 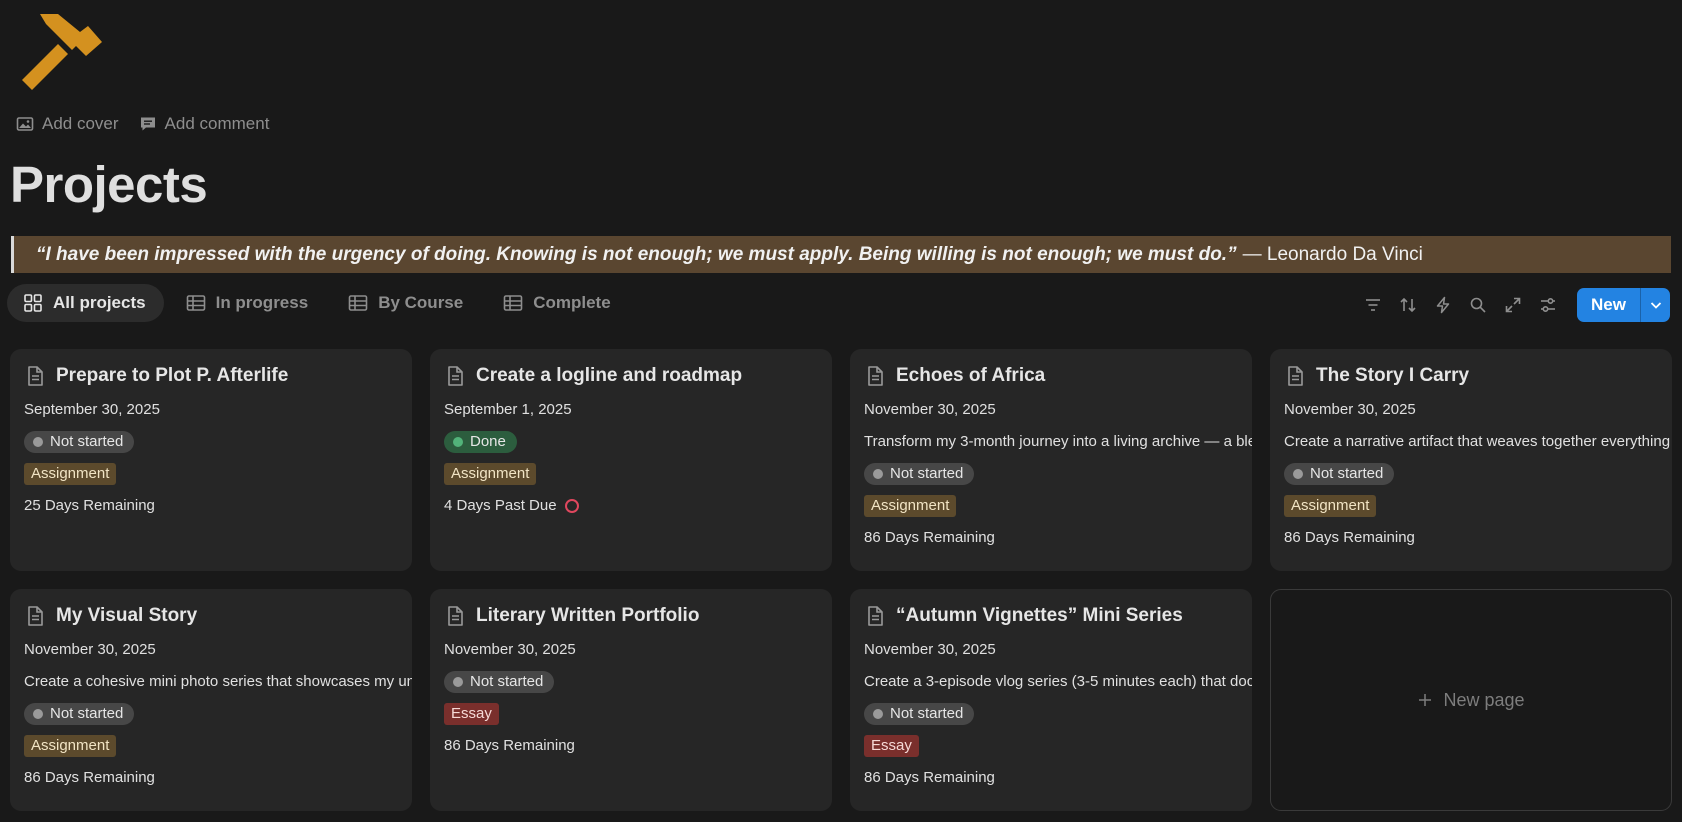 I want to click on tab-label: All projects, so click(x=99, y=302).